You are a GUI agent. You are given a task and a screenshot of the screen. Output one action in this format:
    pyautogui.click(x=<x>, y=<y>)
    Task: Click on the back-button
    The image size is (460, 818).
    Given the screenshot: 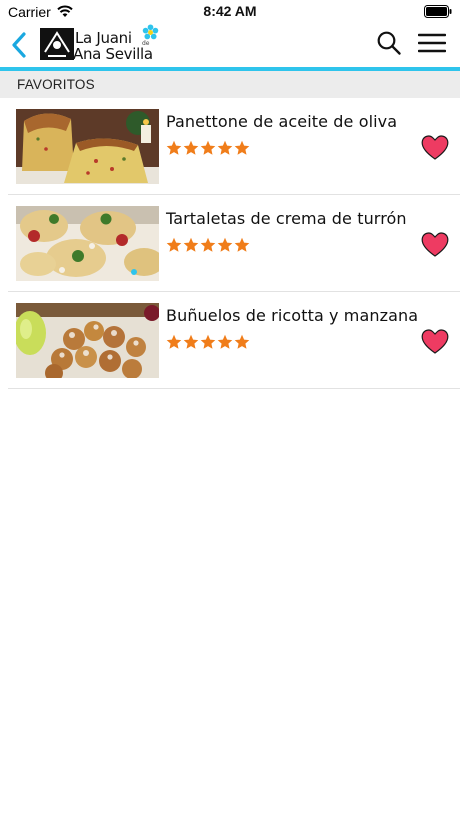 What is the action you would take?
    pyautogui.click(x=19, y=45)
    